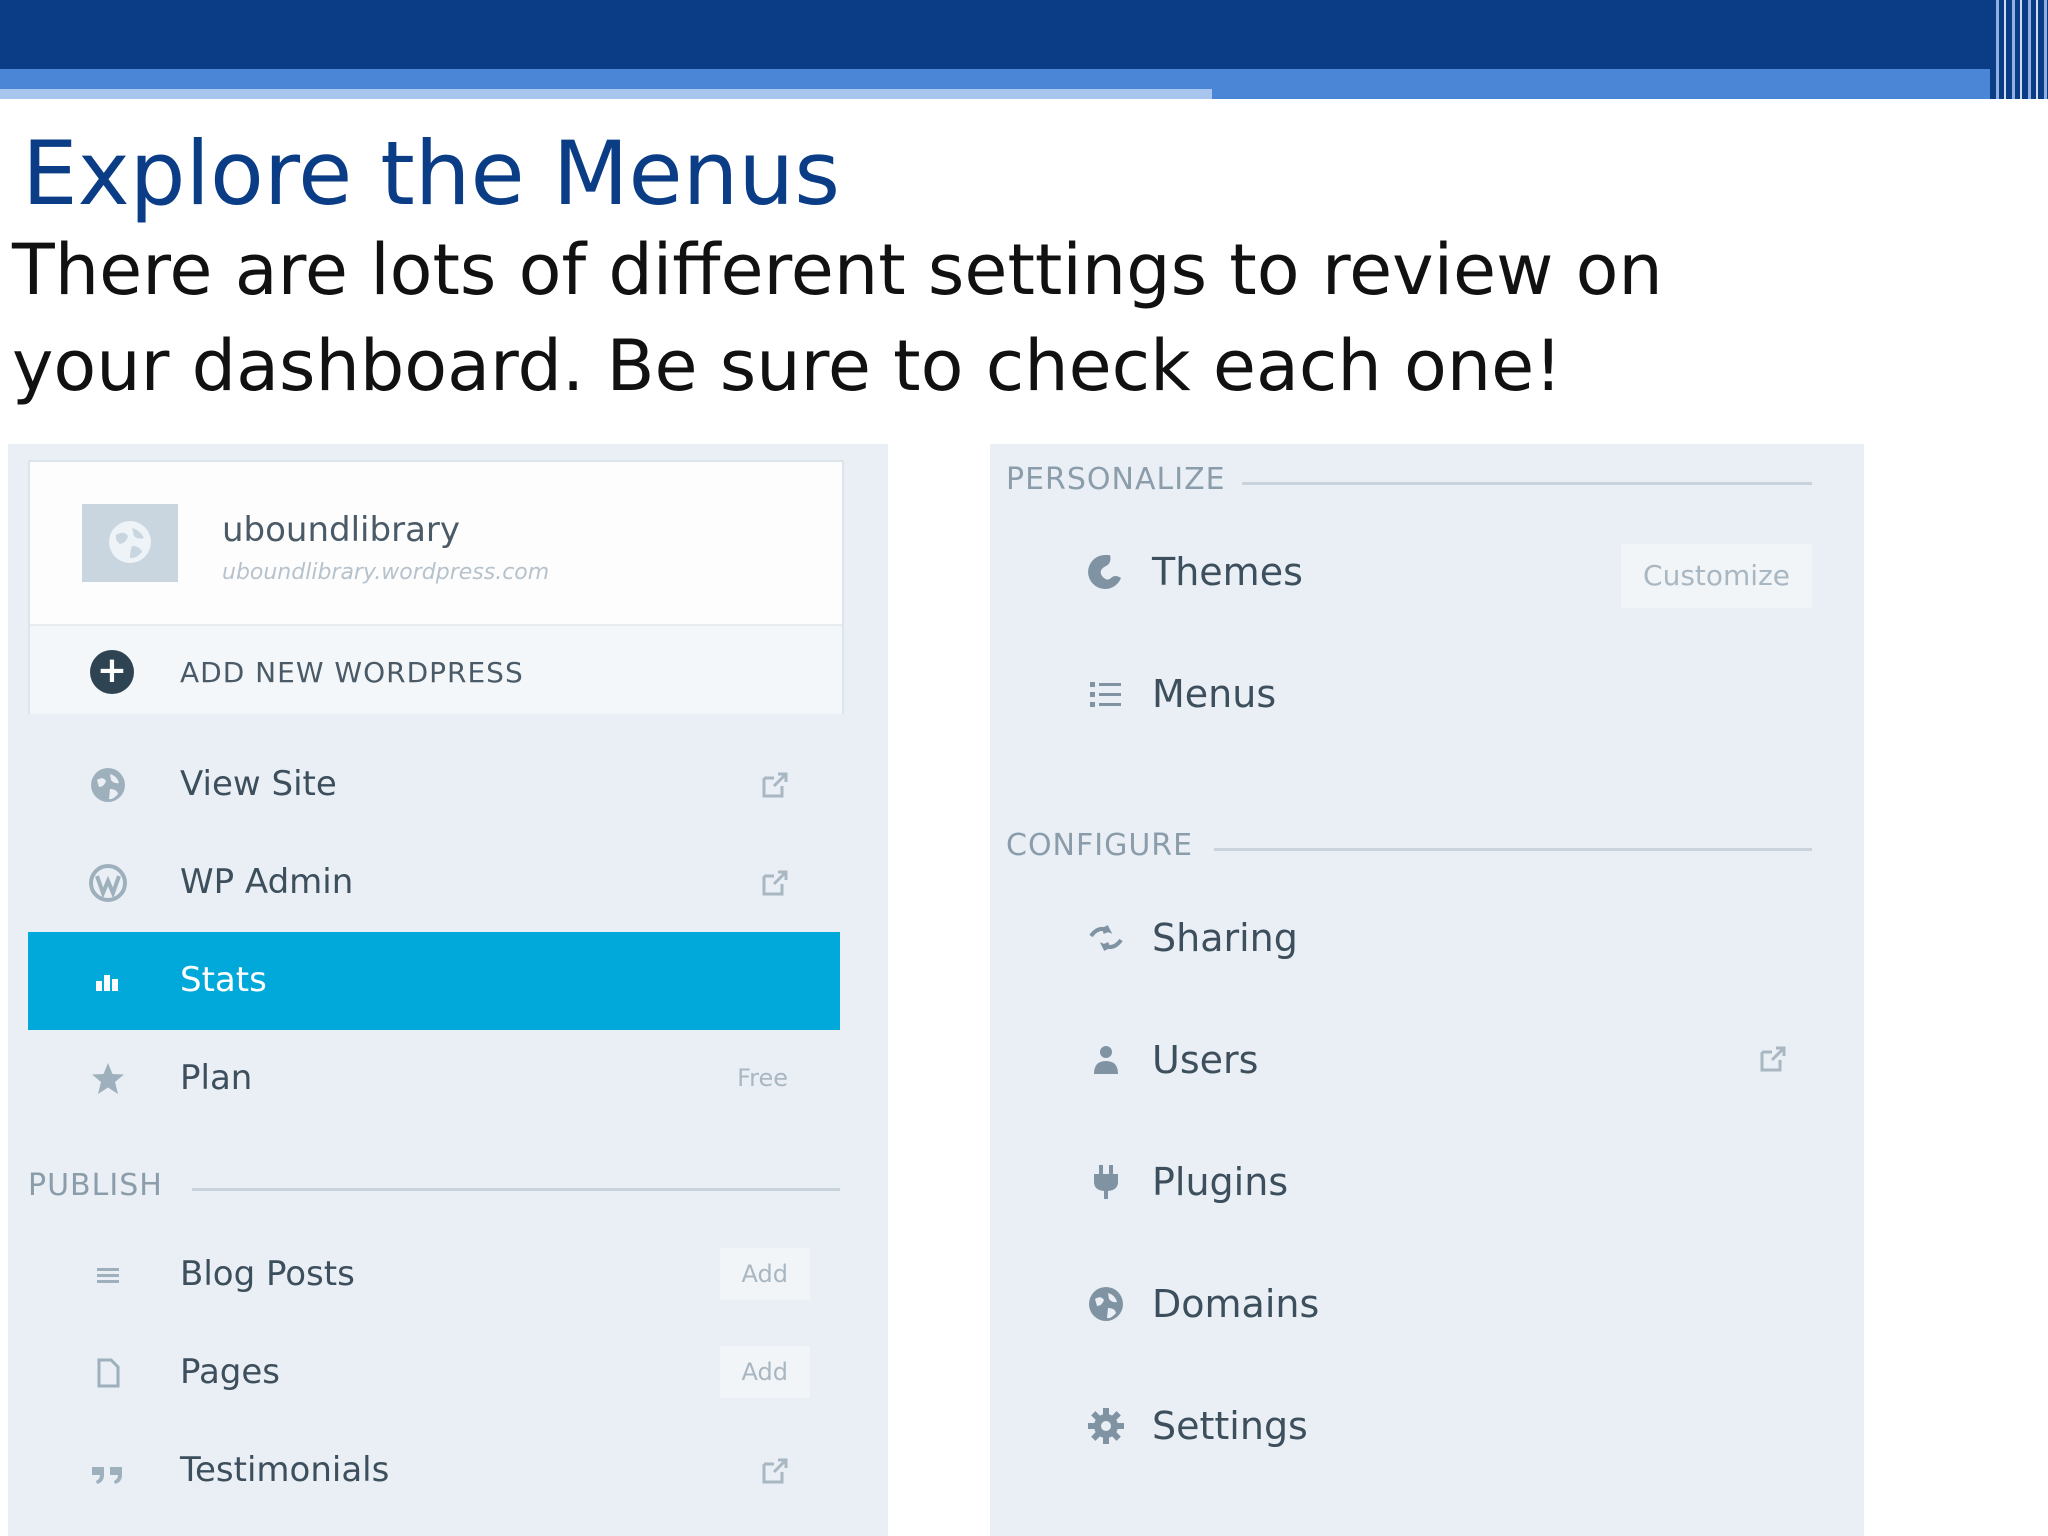 This screenshot has height=1536, width=2048. I want to click on sidebar-item-menus: Menus, so click(1416, 695).